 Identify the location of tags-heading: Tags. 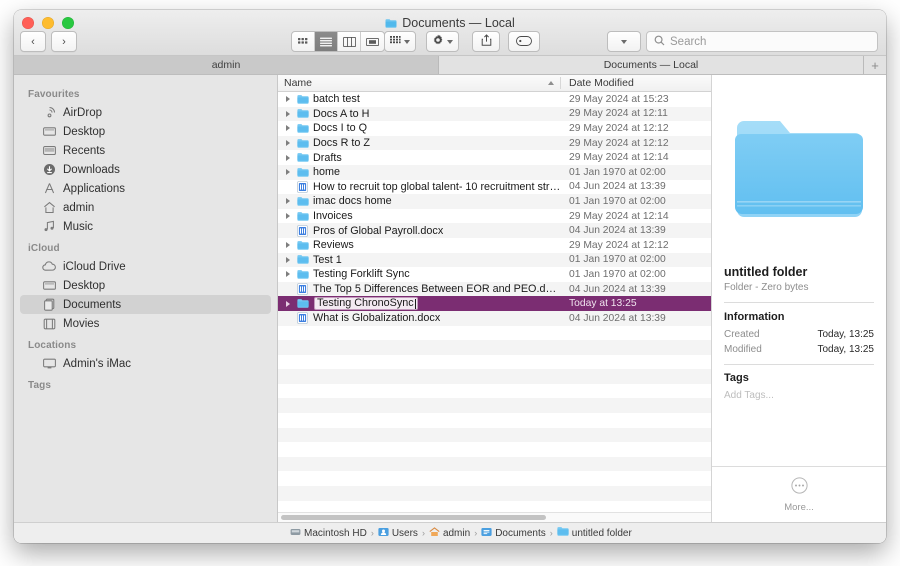
(736, 378).